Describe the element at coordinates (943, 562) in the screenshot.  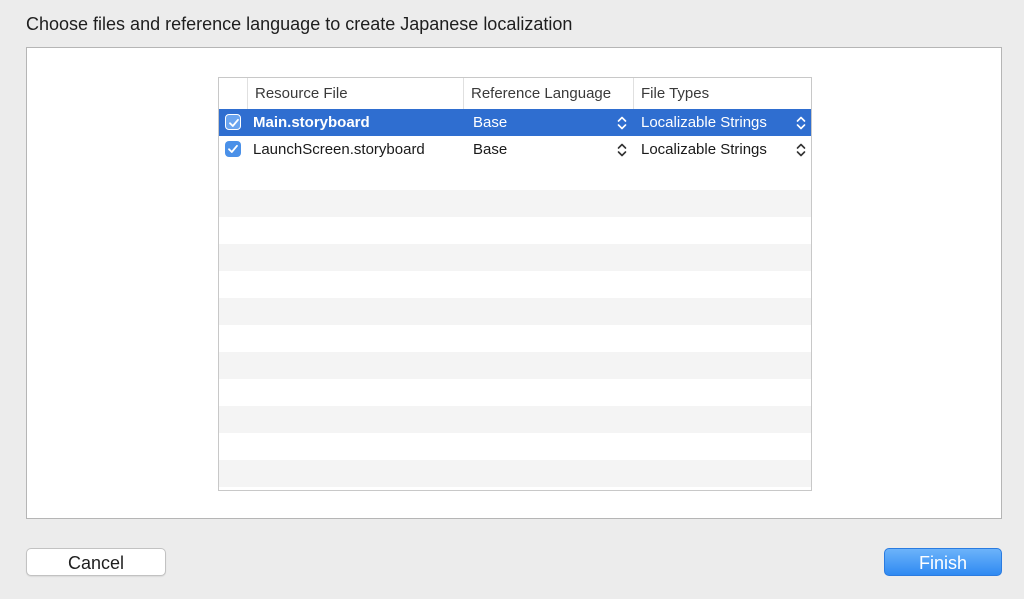
I see `finish-button: Finish` at that location.